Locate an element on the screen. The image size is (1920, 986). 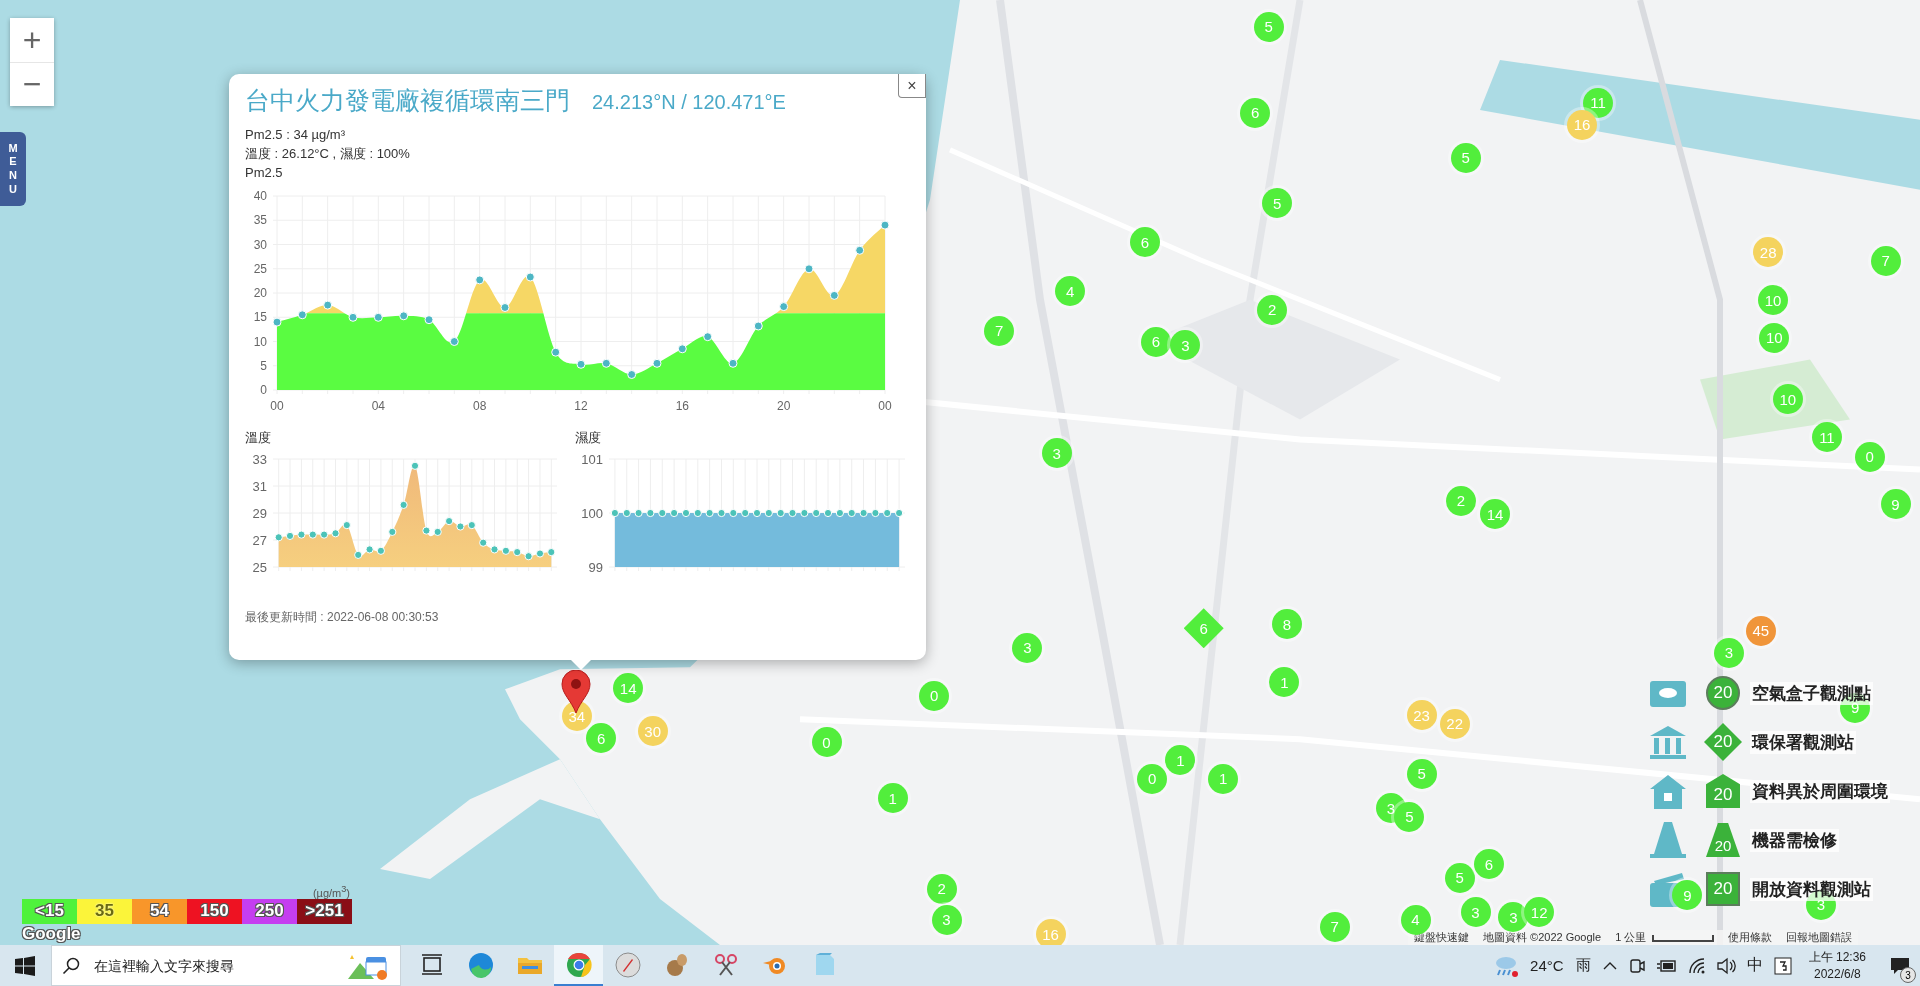
cone-icon is located at coordinates (1668, 840).